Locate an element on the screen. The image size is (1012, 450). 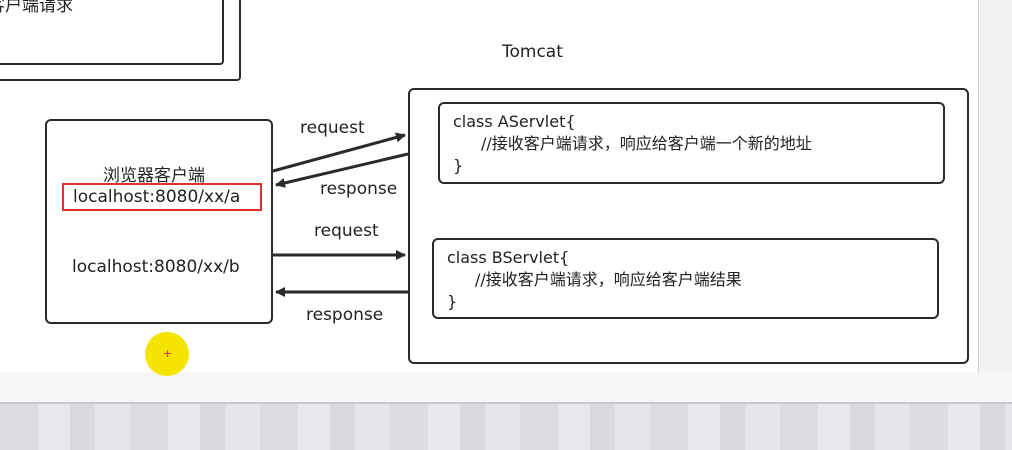
response-label-1: response is located at coordinates (359, 189).